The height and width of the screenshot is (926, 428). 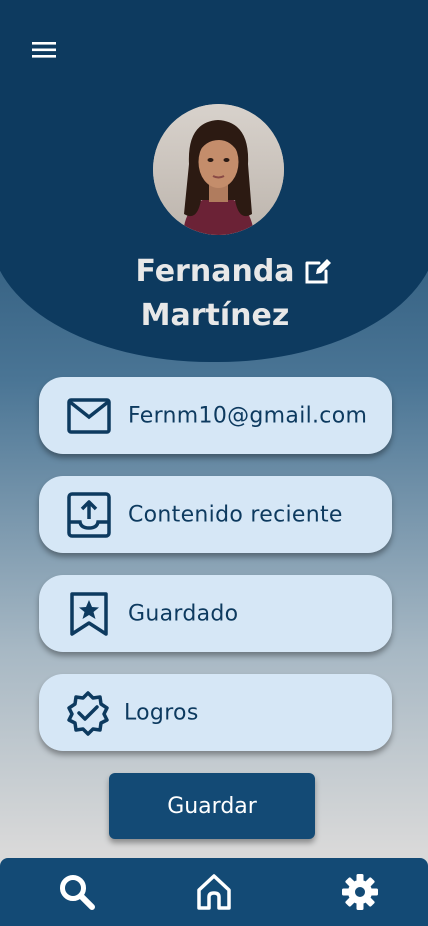 I want to click on edit-icon, so click(x=318, y=271).